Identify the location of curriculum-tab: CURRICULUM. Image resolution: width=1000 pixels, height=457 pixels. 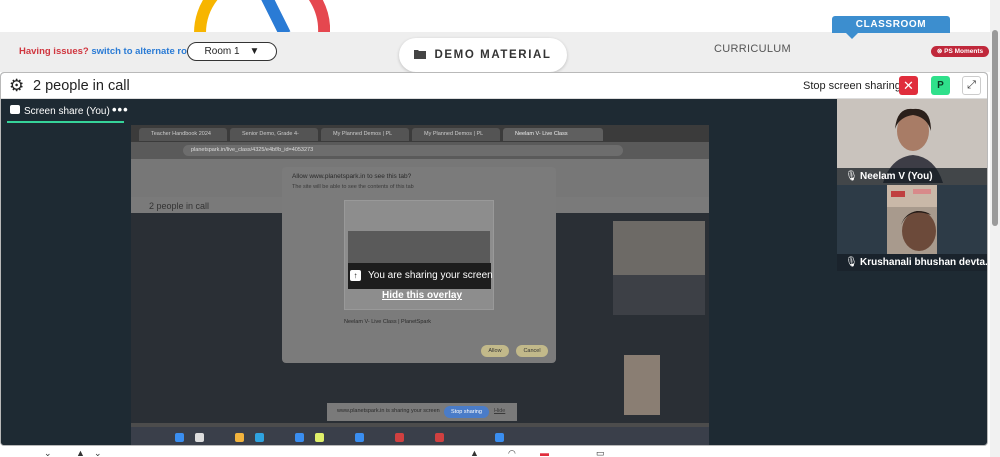
(752, 49).